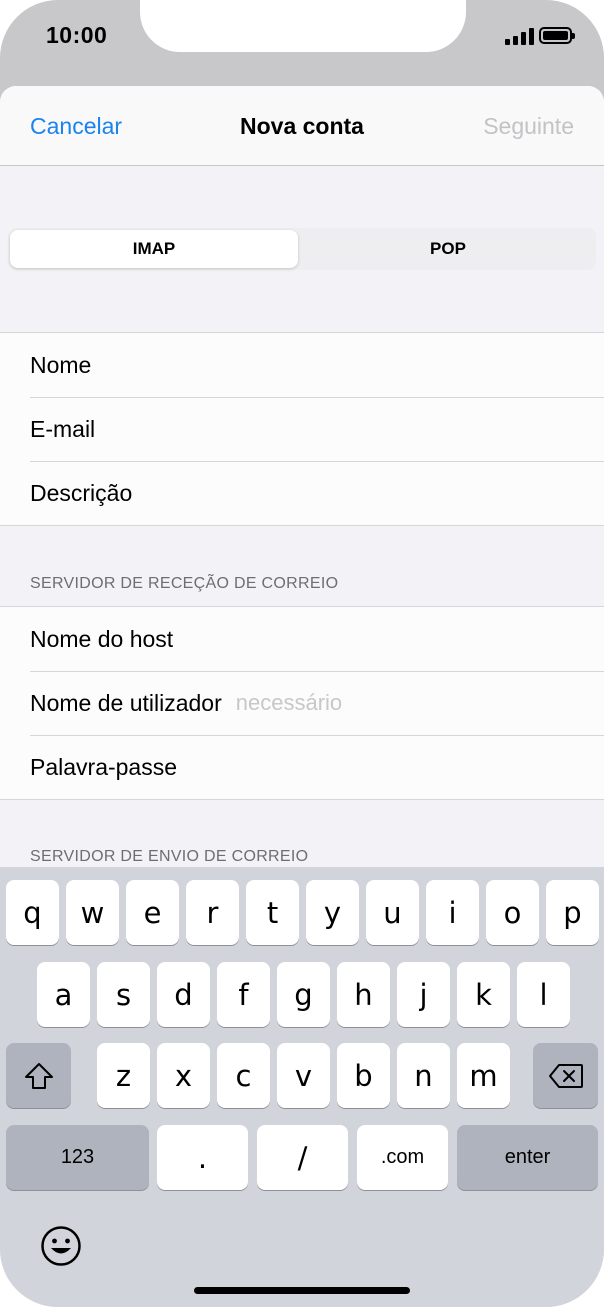 The width and height of the screenshot is (604, 1307). I want to click on key-w: w, so click(92, 912).